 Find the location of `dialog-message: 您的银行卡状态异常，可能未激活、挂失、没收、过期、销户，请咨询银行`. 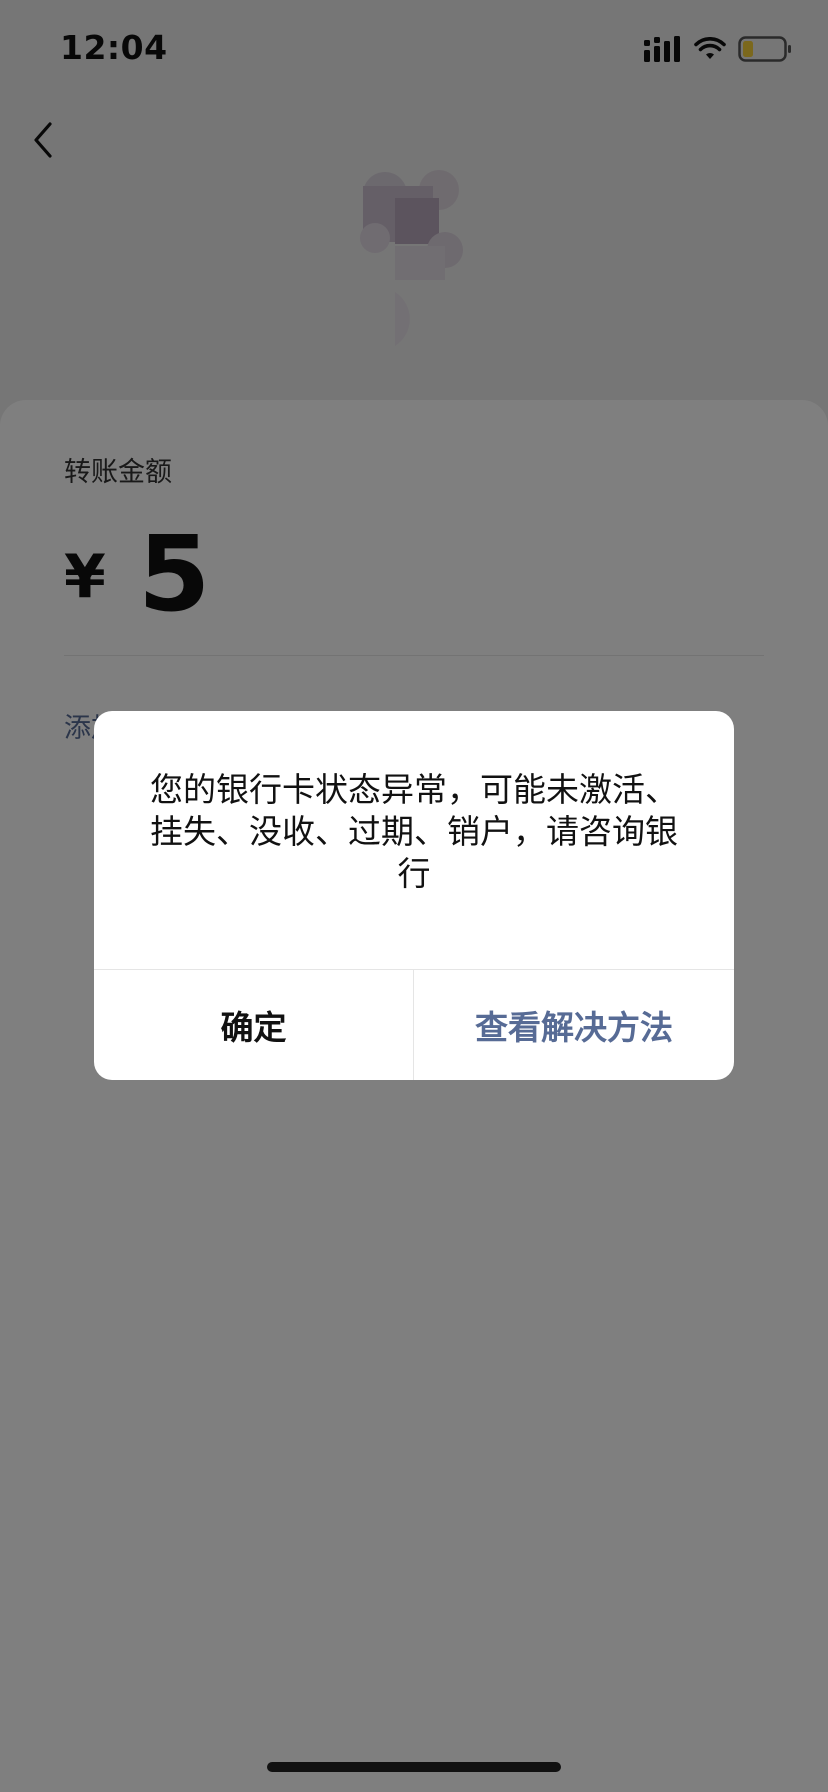

dialog-message: 您的银行卡状态异常，可能未激活、挂失、没收、过期、销户，请咨询银行 is located at coordinates (414, 831).